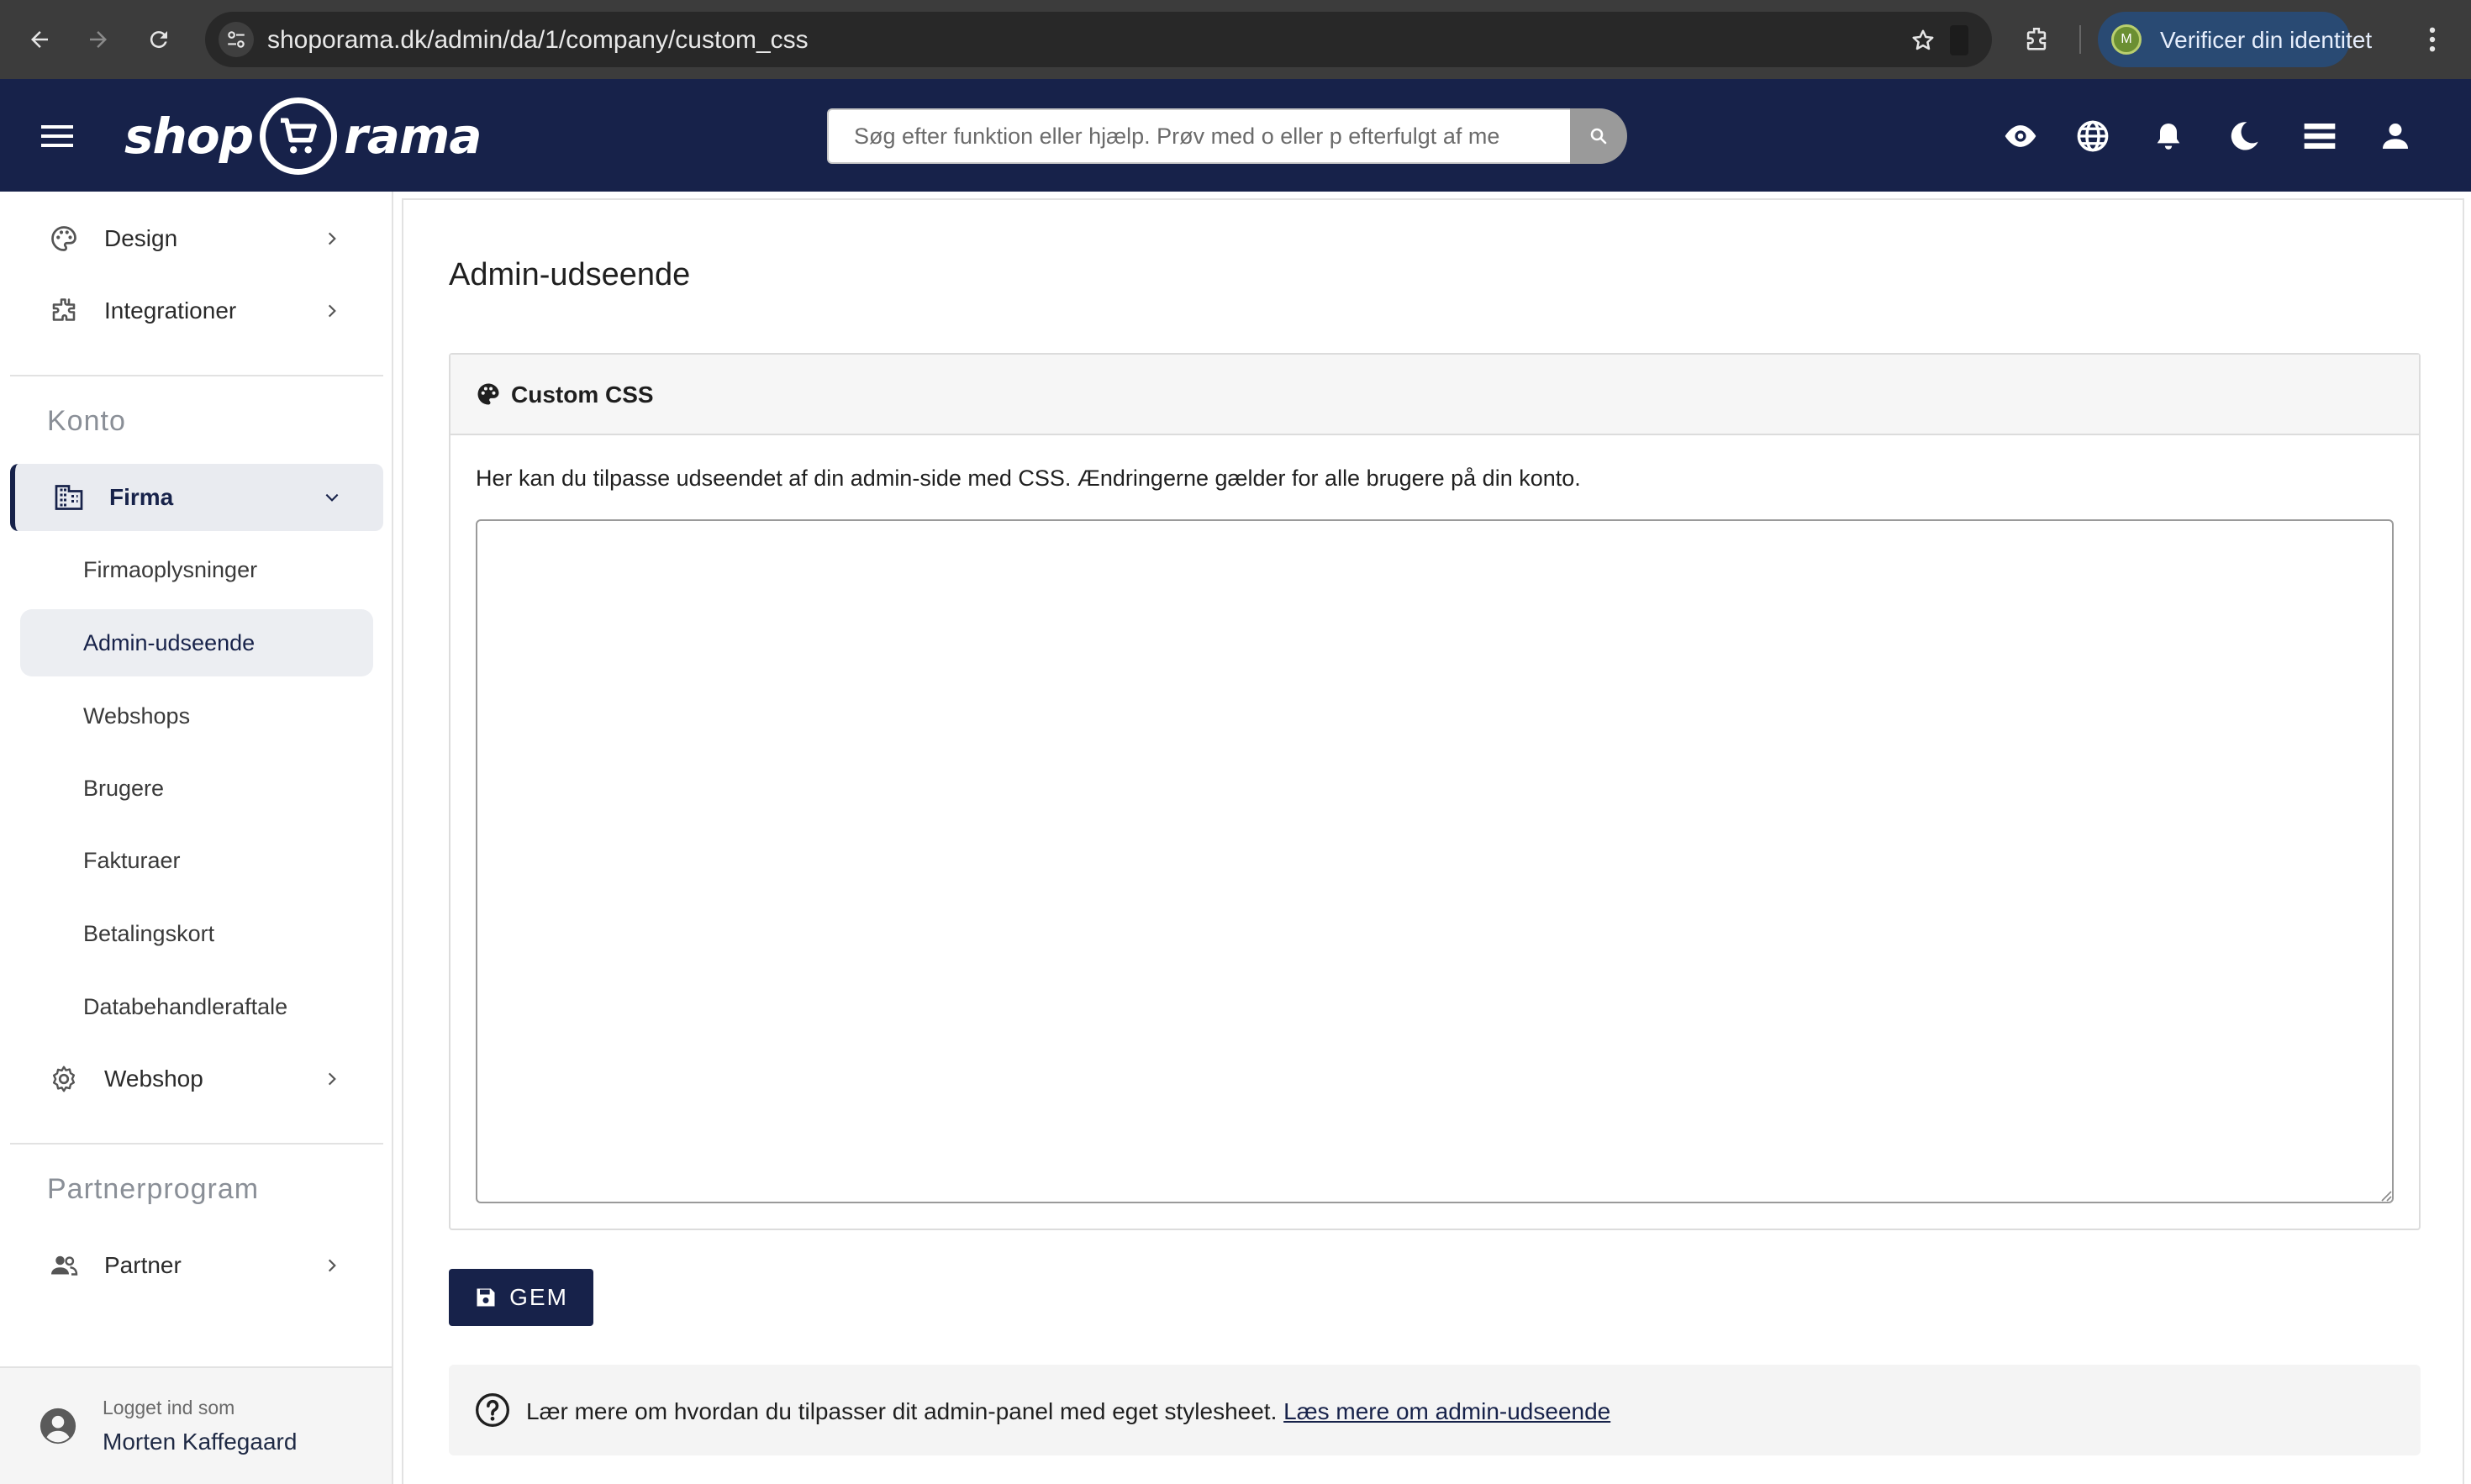  I want to click on verify-identity-label: Verificer din identitet, so click(2266, 40).